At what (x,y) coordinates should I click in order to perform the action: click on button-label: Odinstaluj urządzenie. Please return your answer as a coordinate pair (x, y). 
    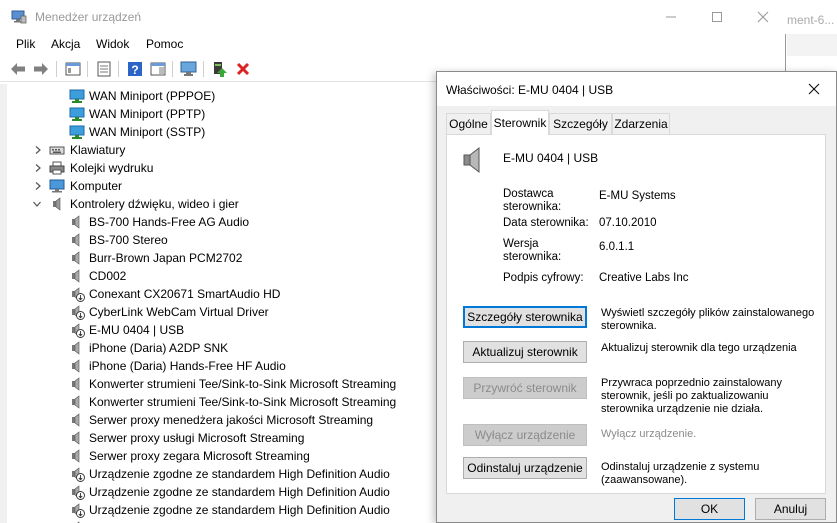
    Looking at the image, I should click on (525, 468).